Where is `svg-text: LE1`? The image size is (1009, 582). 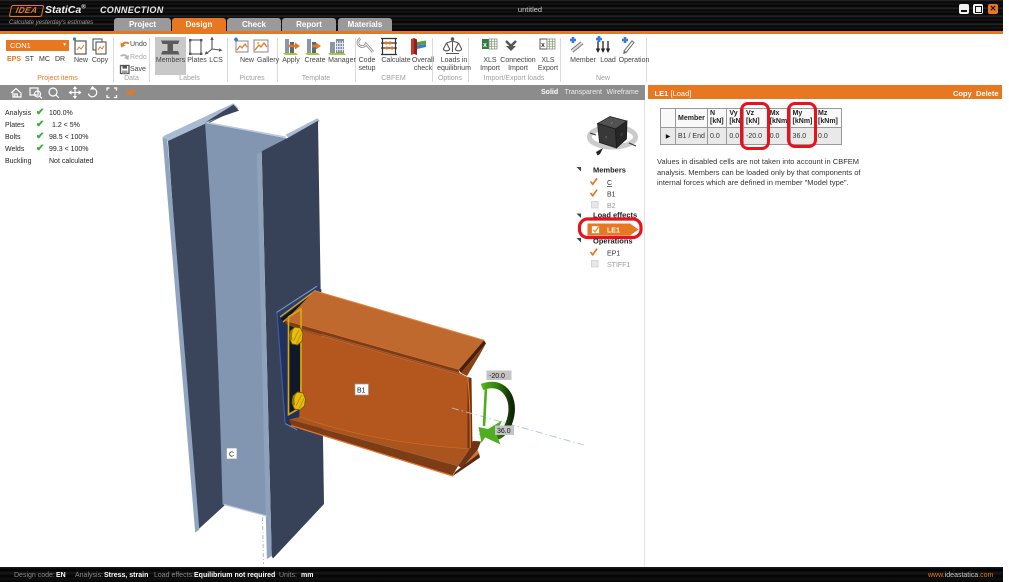
svg-text: LE1 is located at coordinates (613, 231).